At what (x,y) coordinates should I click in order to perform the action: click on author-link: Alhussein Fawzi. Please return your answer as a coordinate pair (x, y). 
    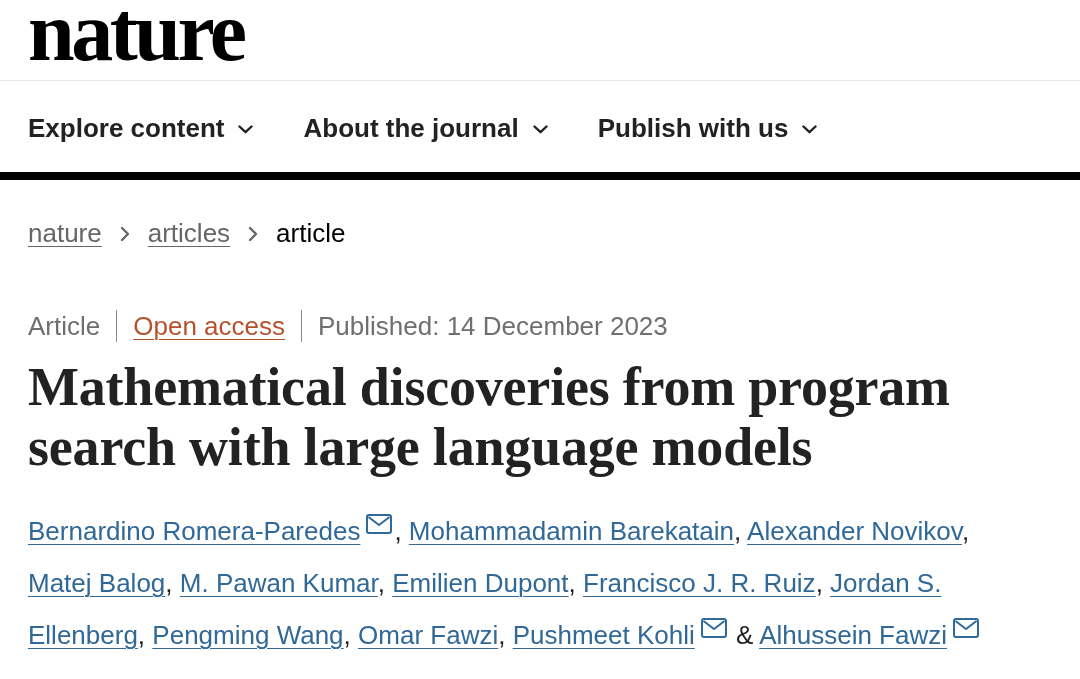
    Looking at the image, I should click on (853, 635).